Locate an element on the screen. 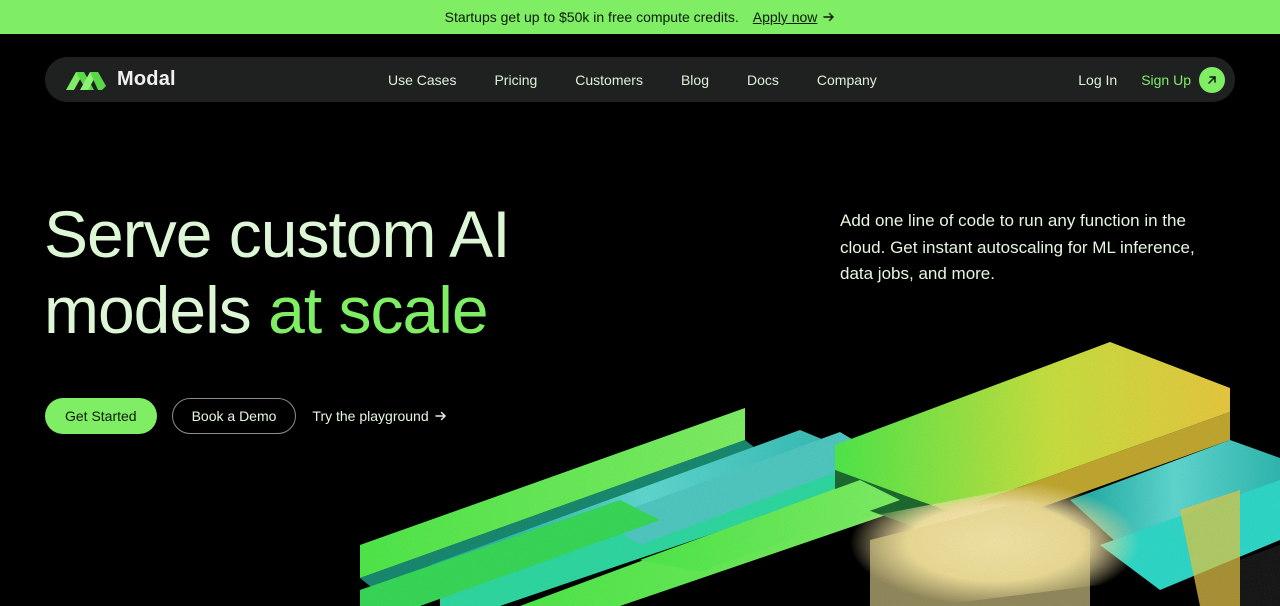  nav-link-customers: Customers is located at coordinates (609, 80).